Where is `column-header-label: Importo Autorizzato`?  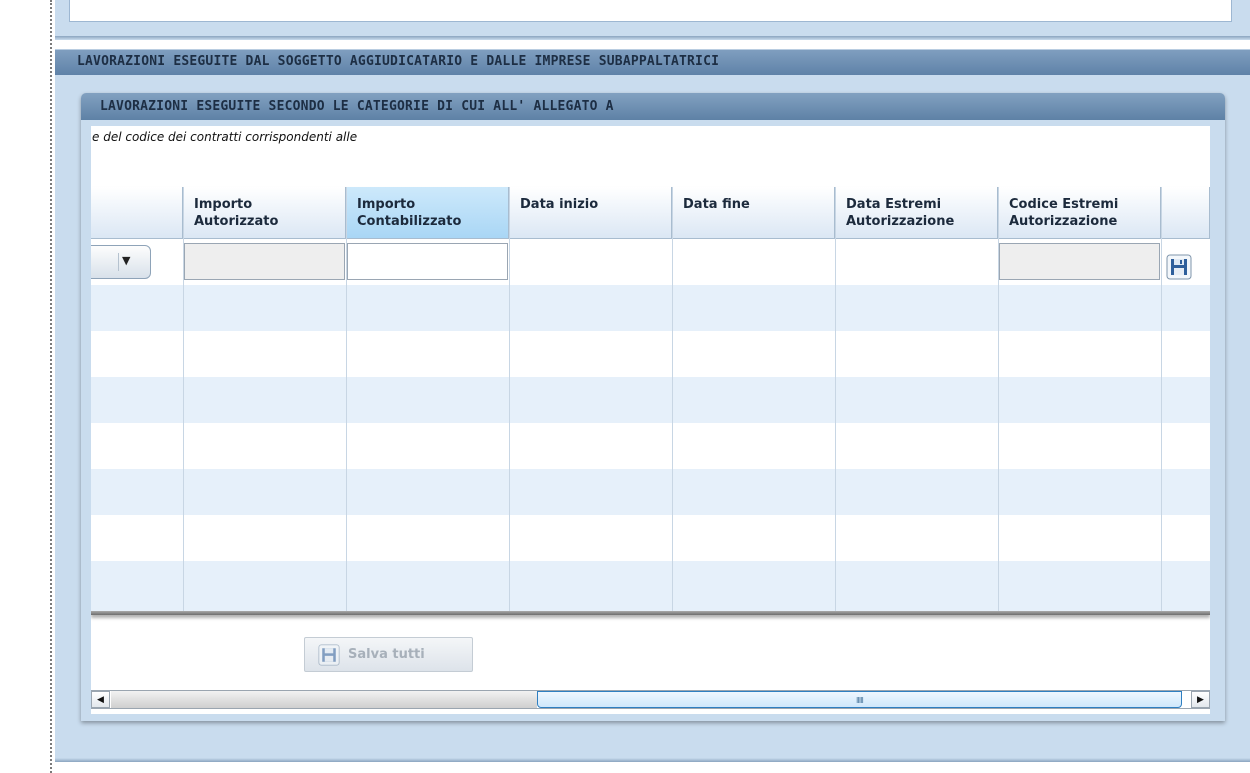
column-header-label: Importo Autorizzato is located at coordinates (236, 213).